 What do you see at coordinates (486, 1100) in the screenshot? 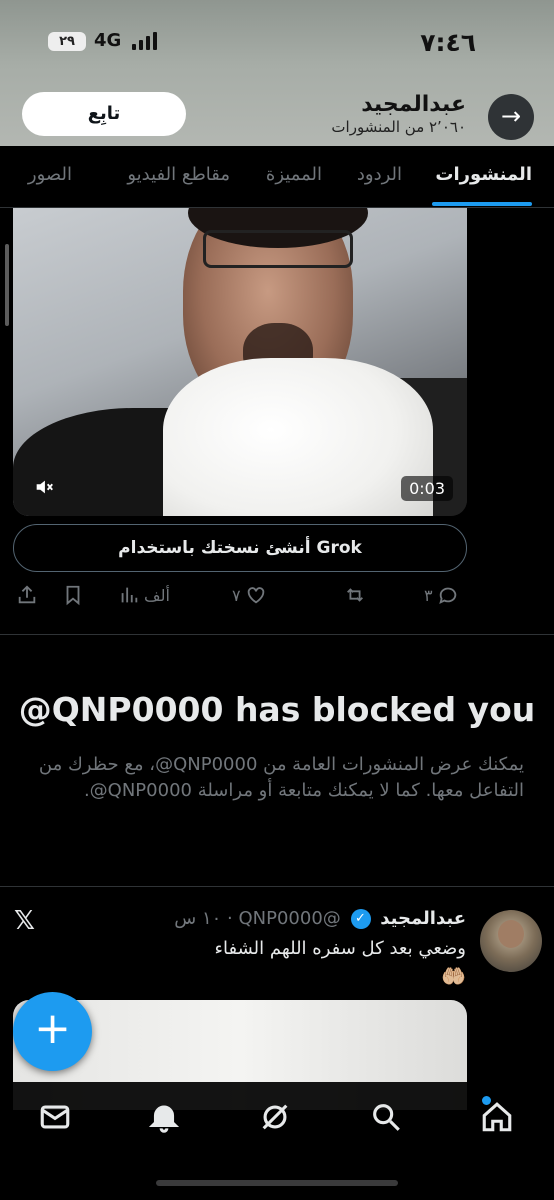
I see `home-notification-dot` at bounding box center [486, 1100].